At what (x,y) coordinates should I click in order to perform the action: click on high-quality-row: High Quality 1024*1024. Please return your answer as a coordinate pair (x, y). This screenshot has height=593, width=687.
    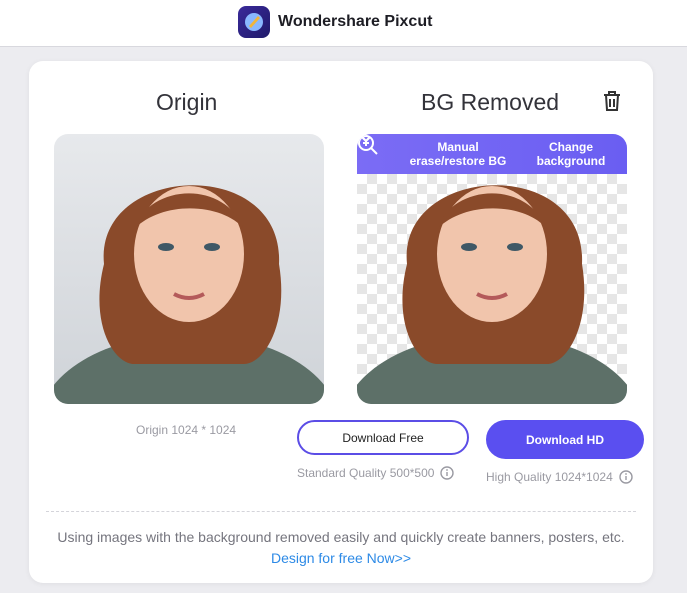
    Looking at the image, I should click on (559, 477).